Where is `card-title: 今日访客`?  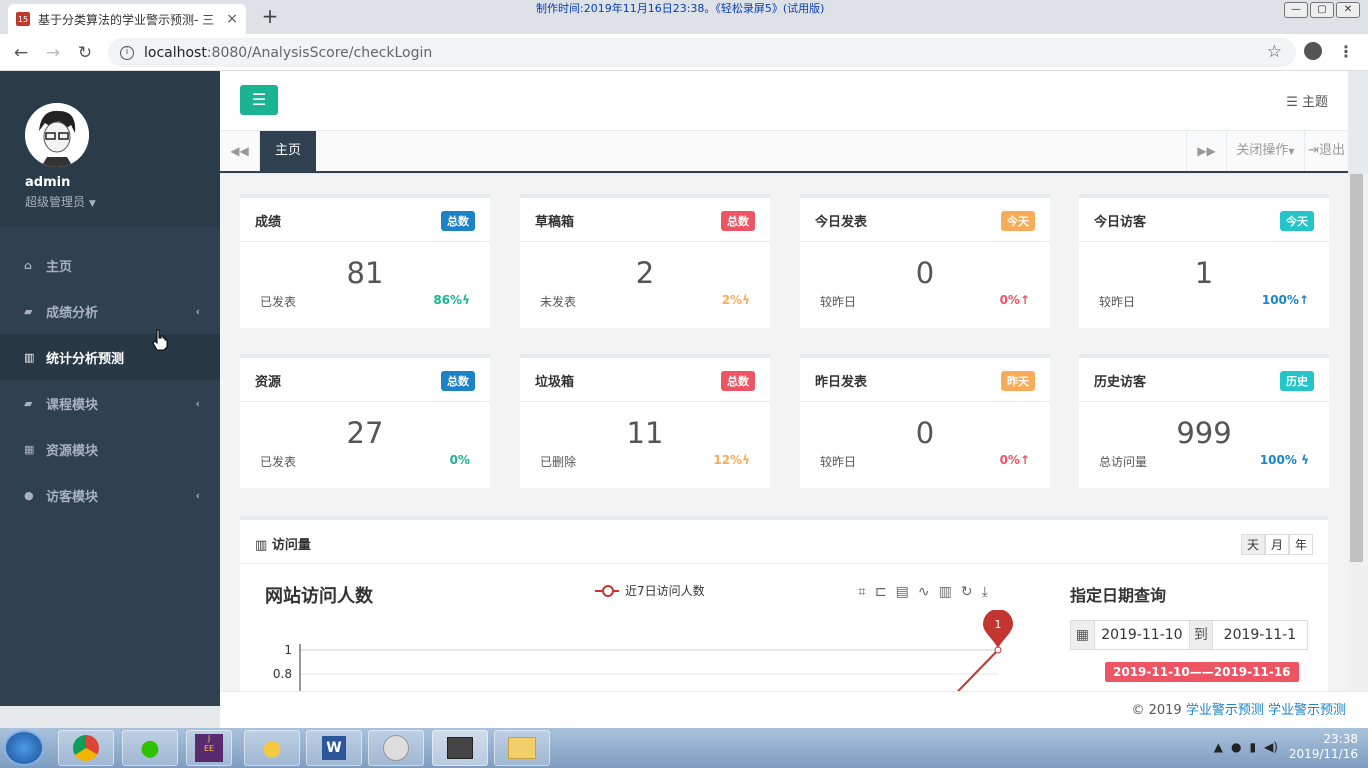
card-title: 今日访客 is located at coordinates (1120, 222).